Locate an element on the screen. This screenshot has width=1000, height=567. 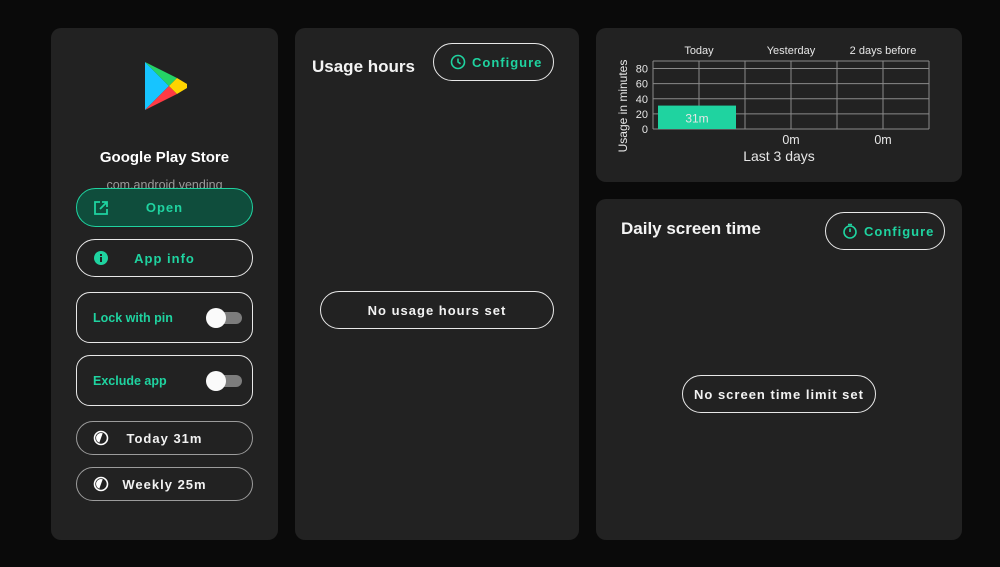
y-tick-label: 60 is located at coordinates (642, 85).